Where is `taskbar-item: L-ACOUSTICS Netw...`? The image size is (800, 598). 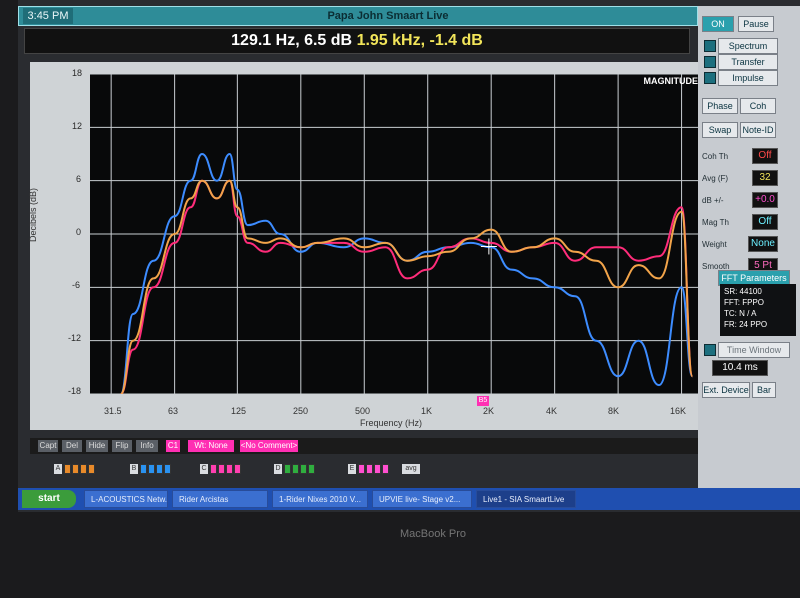
taskbar-item: L-ACOUSTICS Netw... is located at coordinates (126, 499).